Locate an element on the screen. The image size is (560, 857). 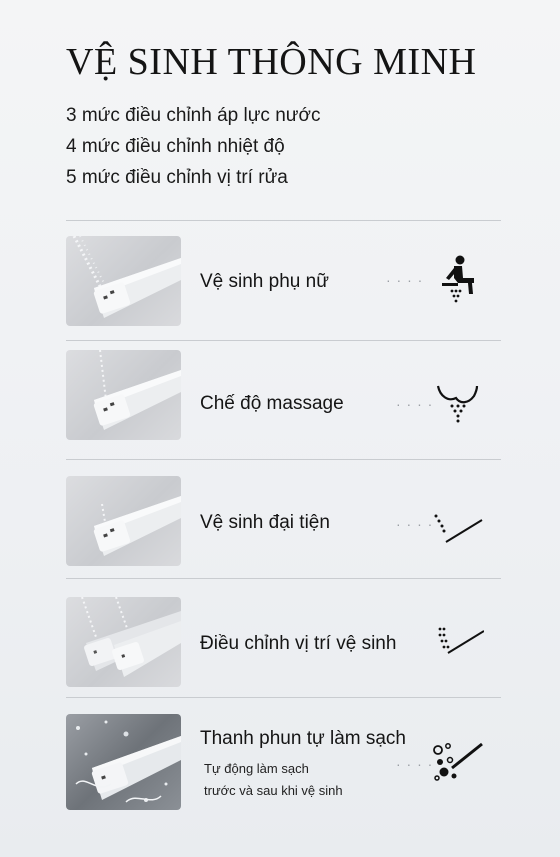
feature-label: Vệ sinh đại tiện is located at coordinates (265, 522).